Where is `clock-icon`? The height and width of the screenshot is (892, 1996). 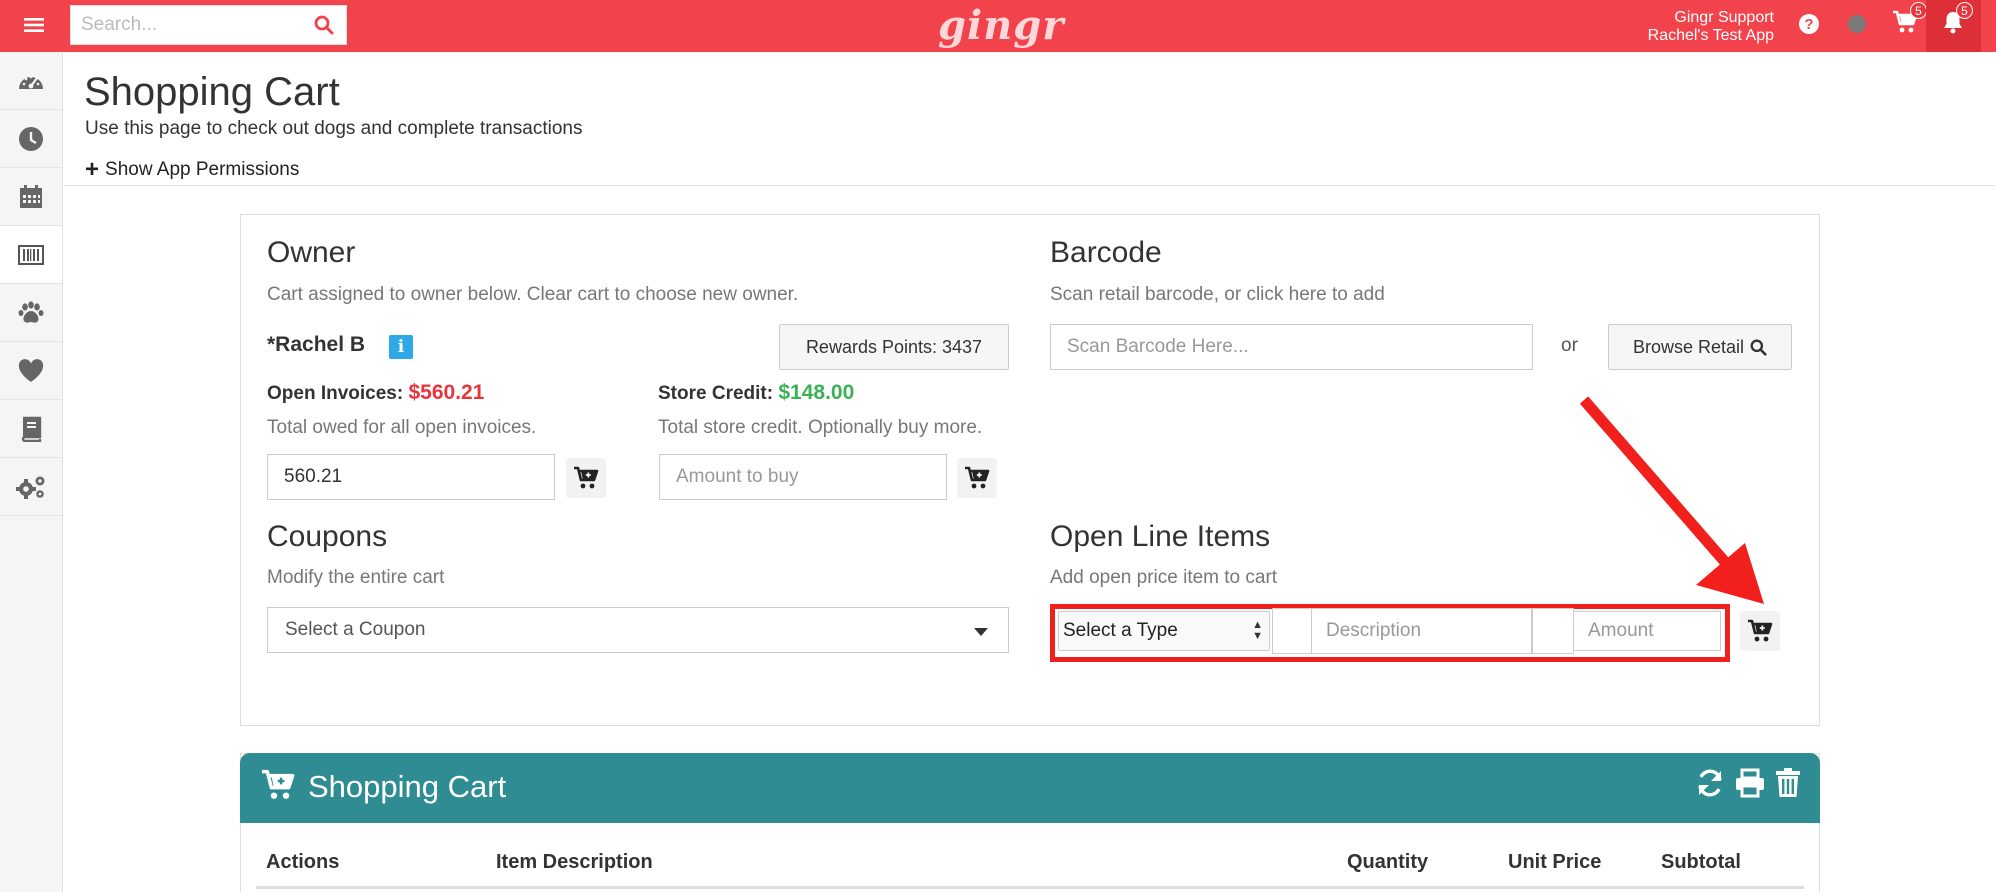
clock-icon is located at coordinates (31, 138).